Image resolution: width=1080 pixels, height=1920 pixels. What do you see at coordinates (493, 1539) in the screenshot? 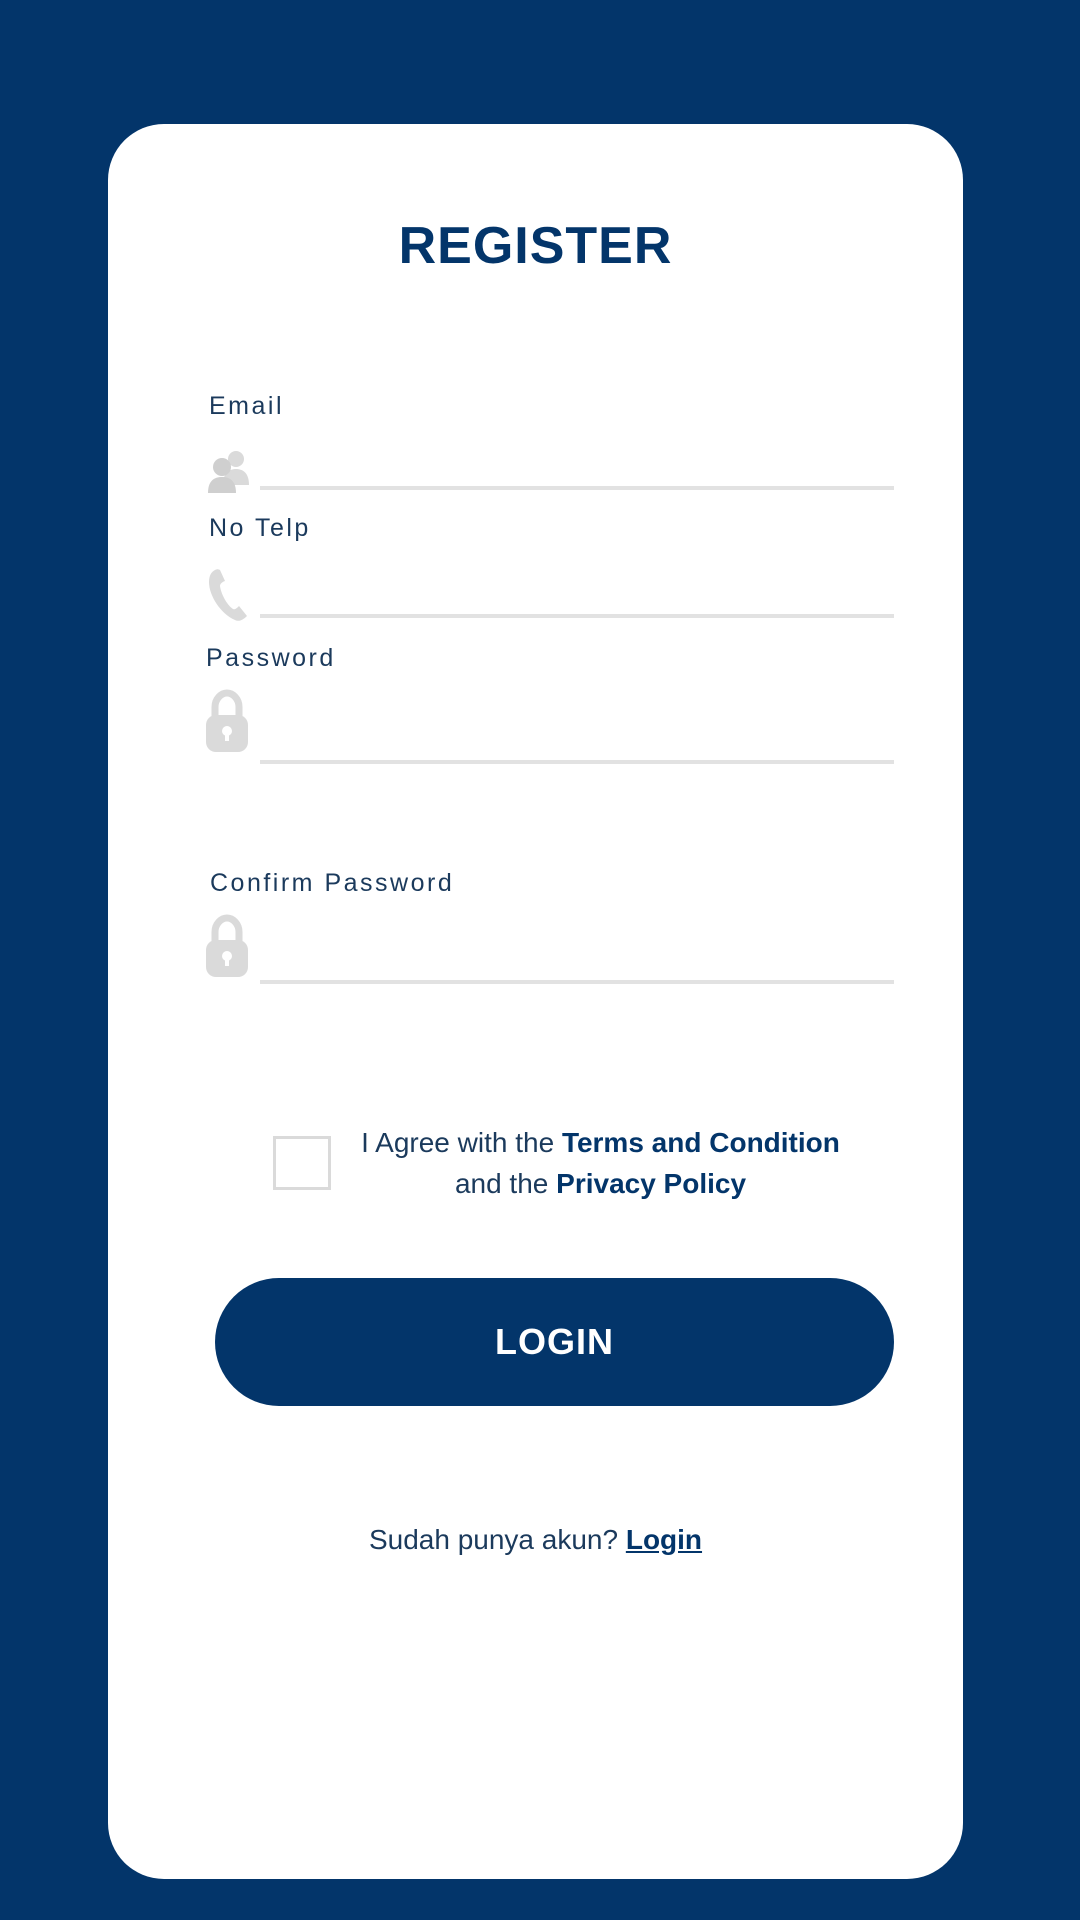
I see `footer-prompt-text: Sudah punya akun?` at bounding box center [493, 1539].